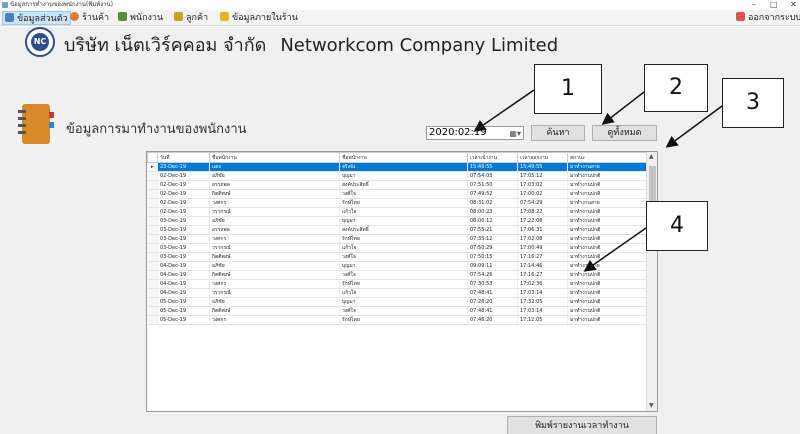 The width and height of the screenshot is (800, 434). I want to click on menu-item-store-data: ข้อมูลภายในร้าน, so click(259, 18).